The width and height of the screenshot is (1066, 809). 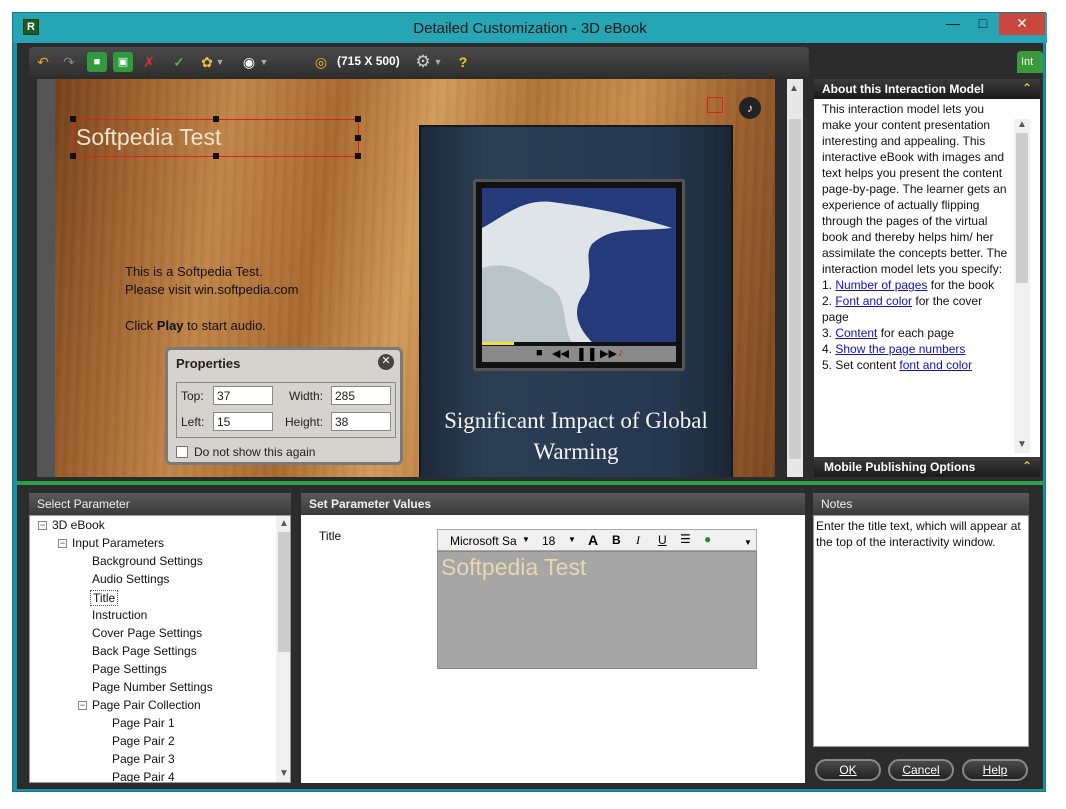 I want to click on tree-item: Cover Page Settings, so click(x=147, y=633).